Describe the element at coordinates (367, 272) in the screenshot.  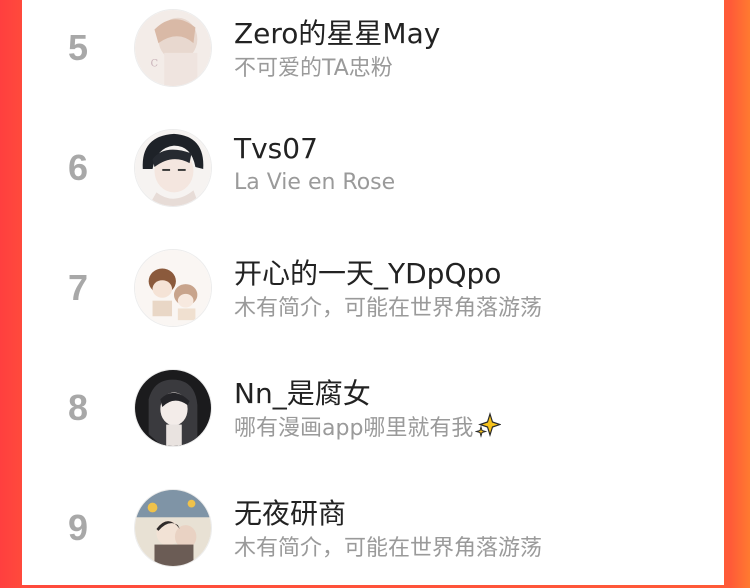
I see `user-name: 开心的一天_YDpQpo` at that location.